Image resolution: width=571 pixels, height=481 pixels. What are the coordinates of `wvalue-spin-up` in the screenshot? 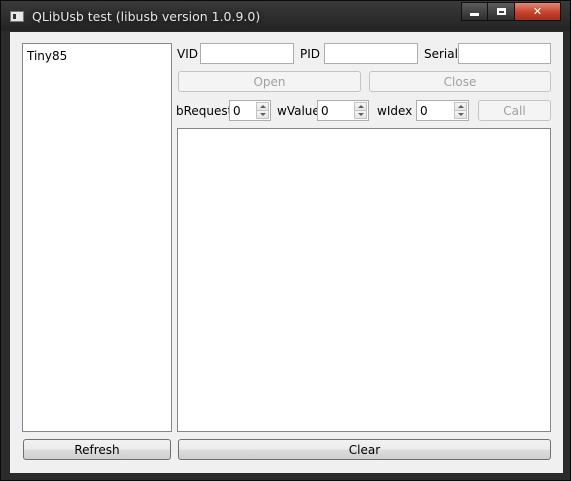 It's located at (360, 106).